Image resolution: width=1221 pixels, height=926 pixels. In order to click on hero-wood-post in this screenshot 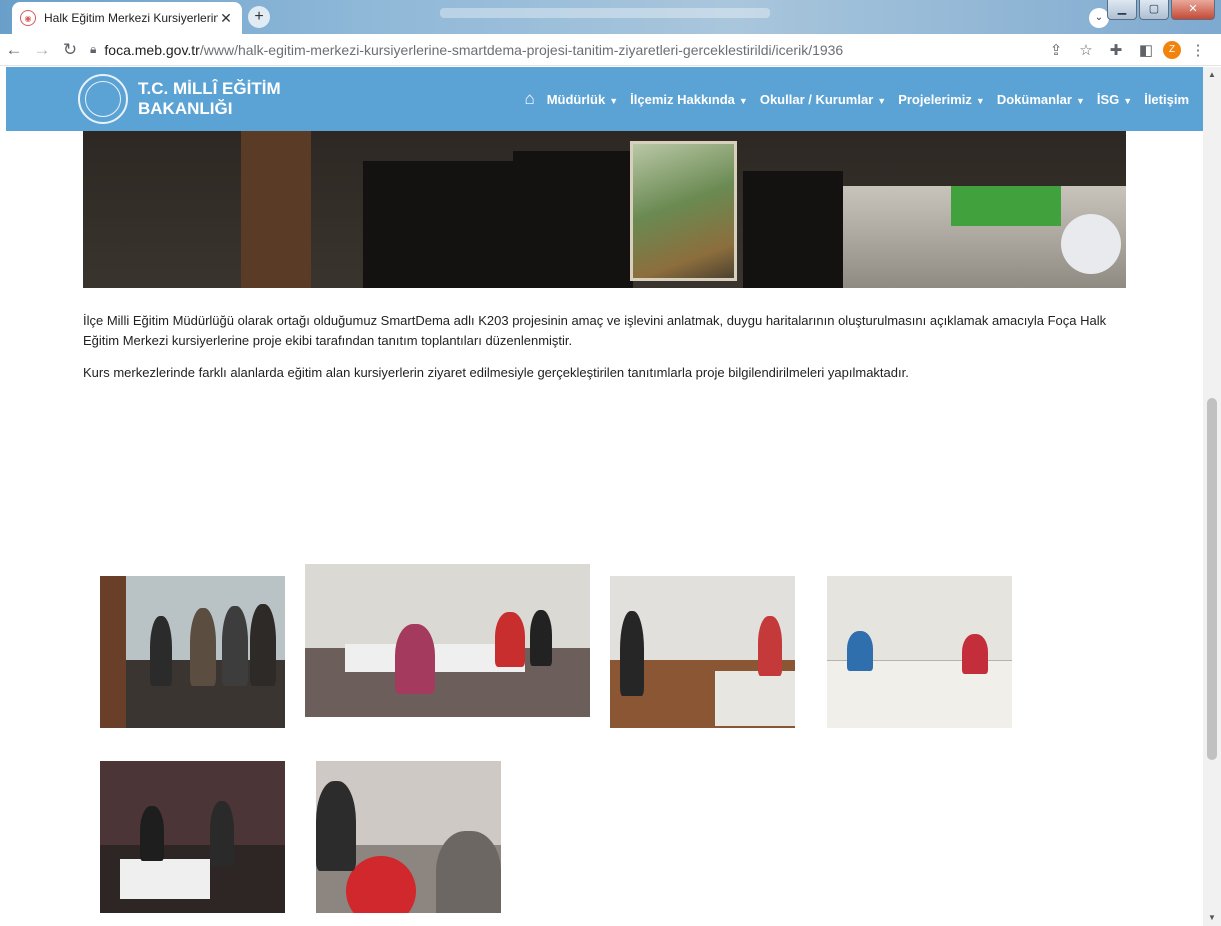, I will do `click(276, 209)`.